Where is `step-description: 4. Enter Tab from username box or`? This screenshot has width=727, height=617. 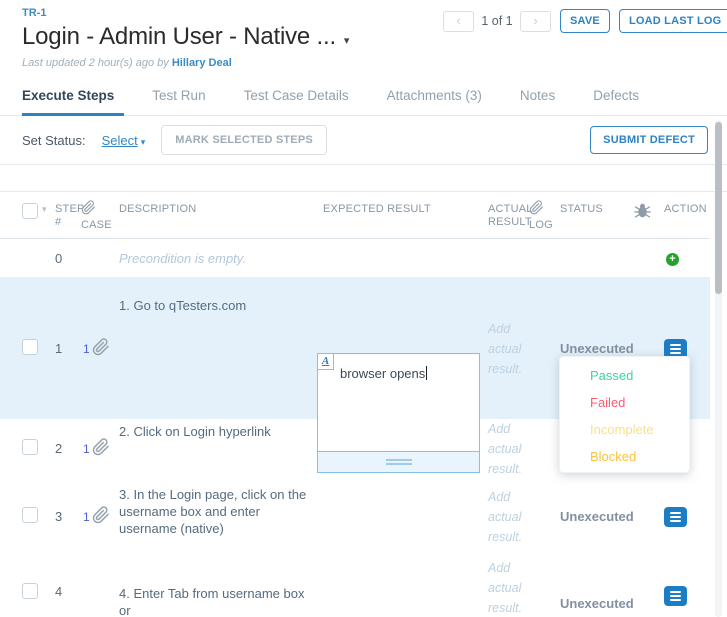
step-description: 4. Enter Tab from username box or is located at coordinates (212, 601).